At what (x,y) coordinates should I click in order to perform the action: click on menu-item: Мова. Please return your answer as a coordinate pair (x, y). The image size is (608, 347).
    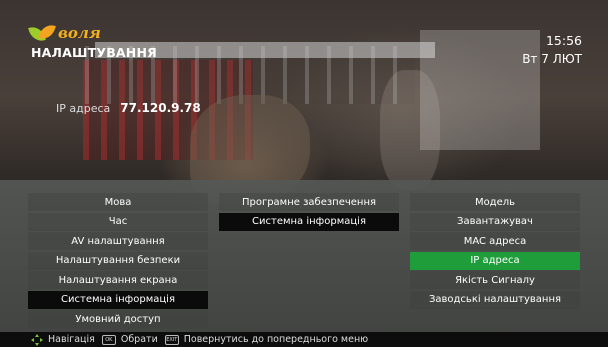
    Looking at the image, I should click on (118, 202).